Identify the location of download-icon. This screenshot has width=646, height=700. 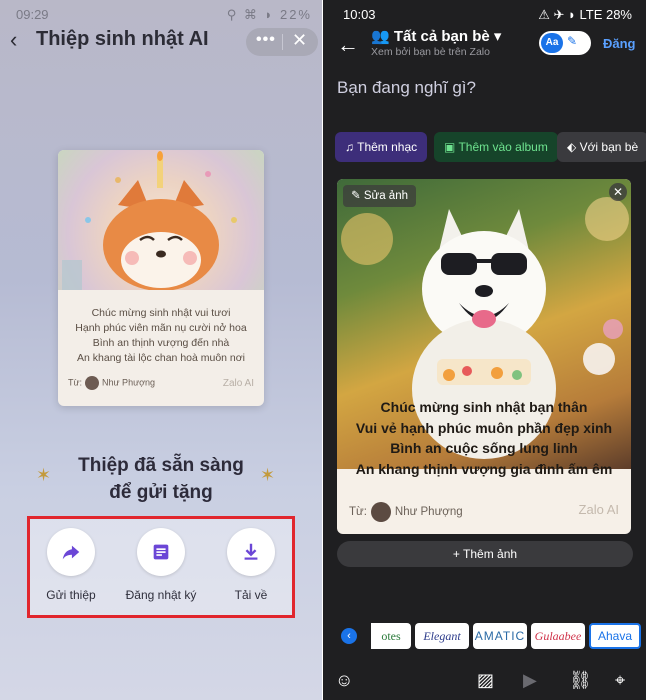
(251, 552).